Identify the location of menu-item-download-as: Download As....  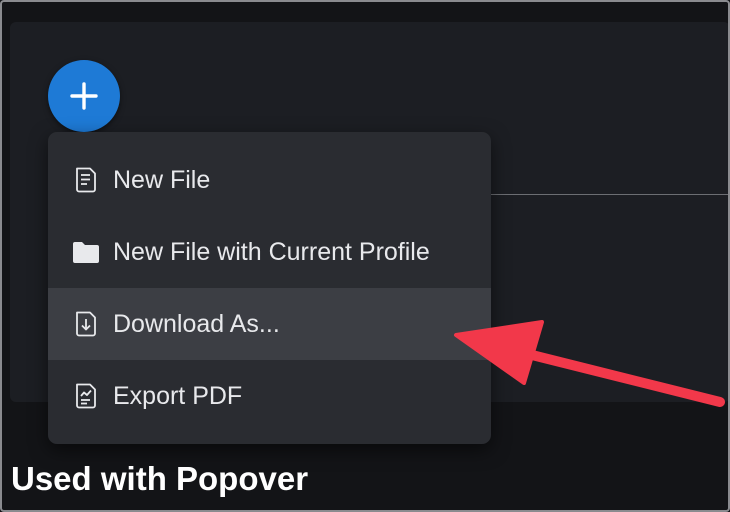
(269, 324).